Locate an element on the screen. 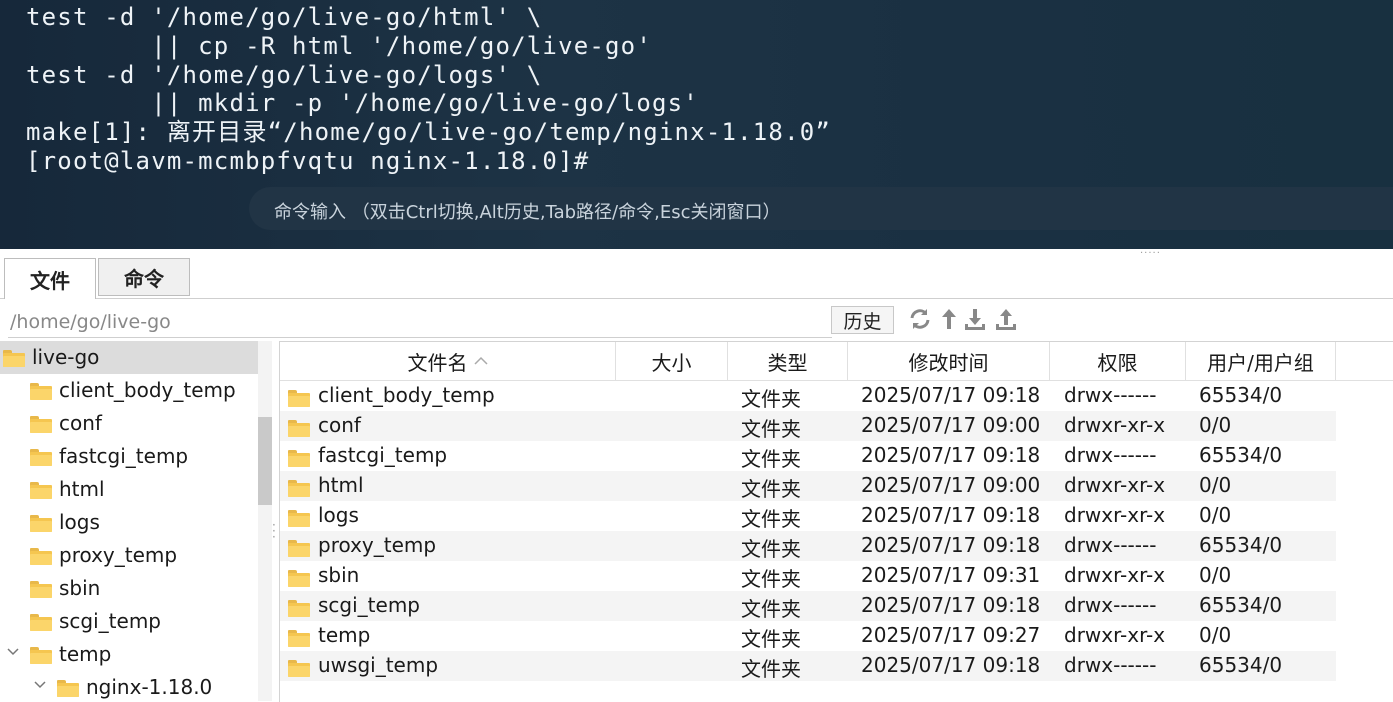 This screenshot has width=1393, height=702. path-bar: 历史 is located at coordinates (696, 321).